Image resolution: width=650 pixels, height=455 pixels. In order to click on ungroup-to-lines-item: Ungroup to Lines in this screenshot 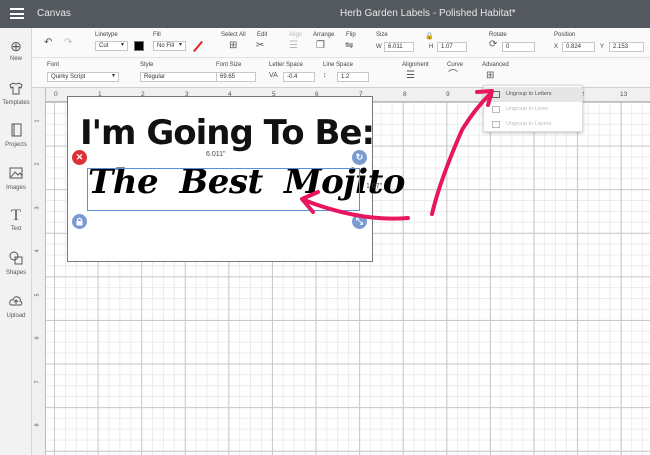, I will do `click(533, 109)`.